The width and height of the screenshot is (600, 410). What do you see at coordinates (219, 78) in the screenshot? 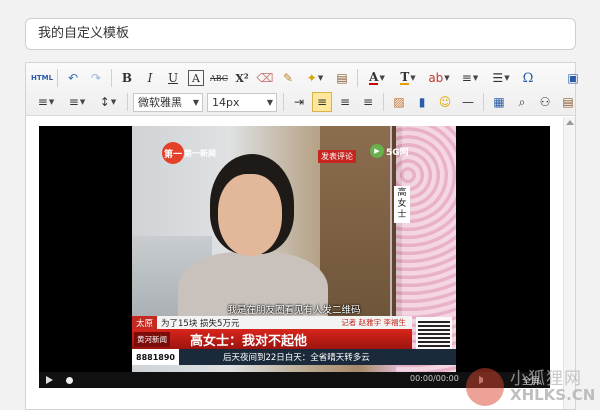
I see `strikethrough-button: ABC` at bounding box center [219, 78].